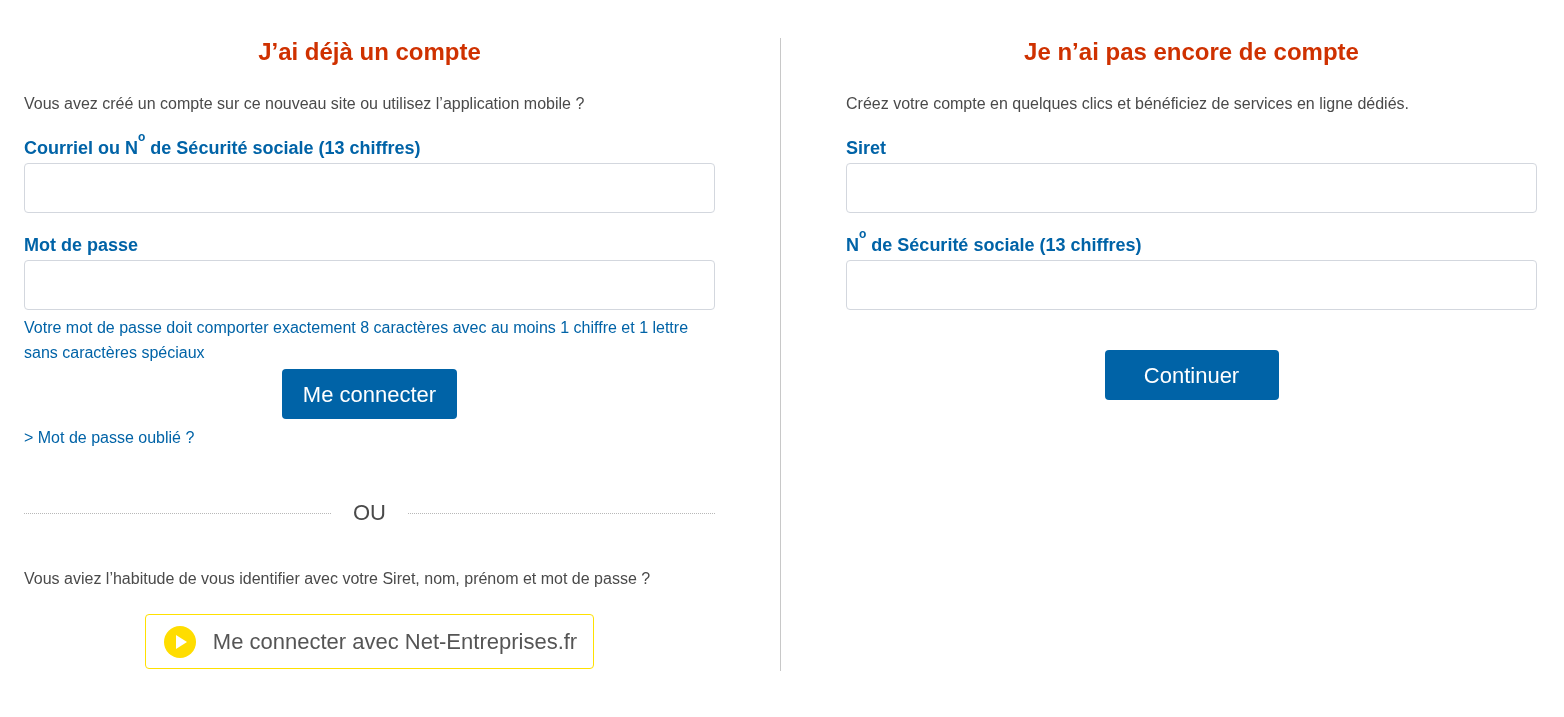 Image resolution: width=1564 pixels, height=717 pixels. What do you see at coordinates (304, 104) in the screenshot?
I see `intro-text: Vous avez créé un compte sur ce nouveau site ou utilisez l’application mobile ?` at bounding box center [304, 104].